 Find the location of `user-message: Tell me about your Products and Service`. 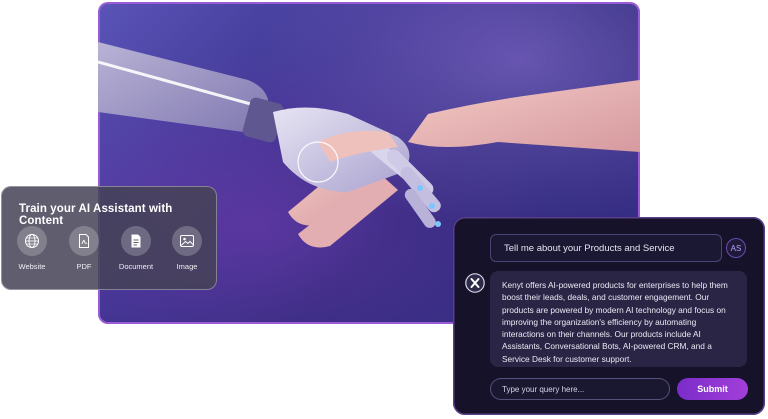

user-message: Tell me about your Products and Service is located at coordinates (606, 248).